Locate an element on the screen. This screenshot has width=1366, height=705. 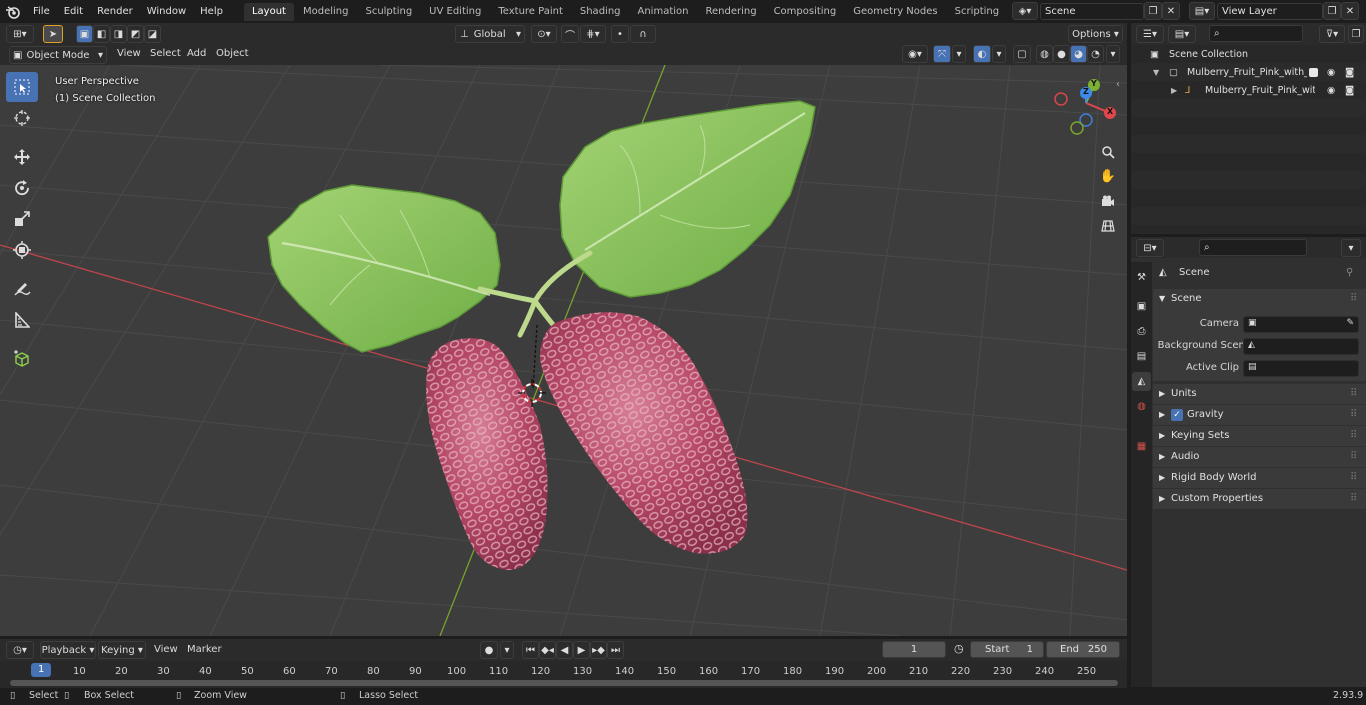
select-invert-icon: ◩ is located at coordinates (135, 34).